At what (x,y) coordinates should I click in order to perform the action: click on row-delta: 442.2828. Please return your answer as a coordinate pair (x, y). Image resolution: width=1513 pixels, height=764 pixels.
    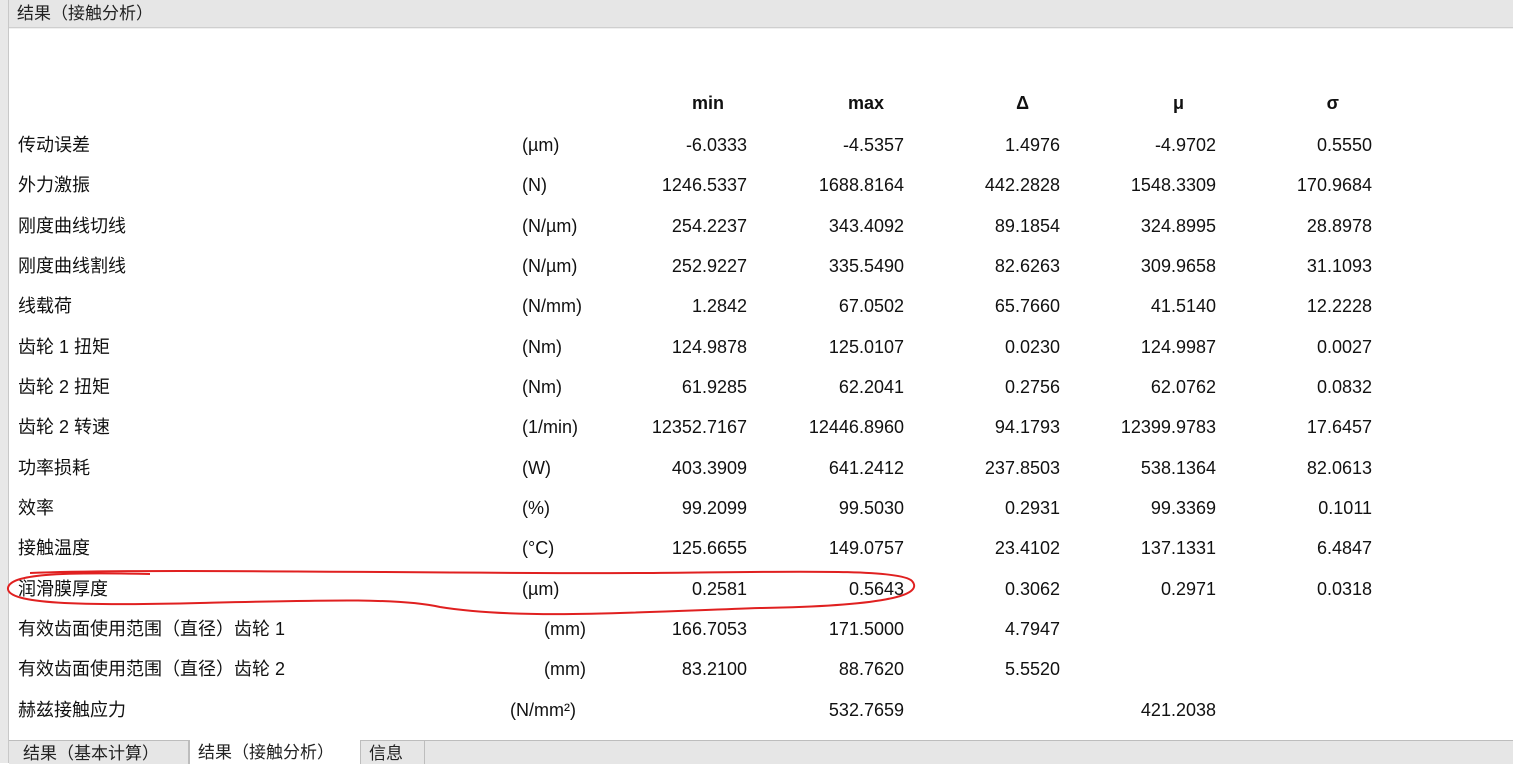
    Looking at the image, I should click on (1022, 185).